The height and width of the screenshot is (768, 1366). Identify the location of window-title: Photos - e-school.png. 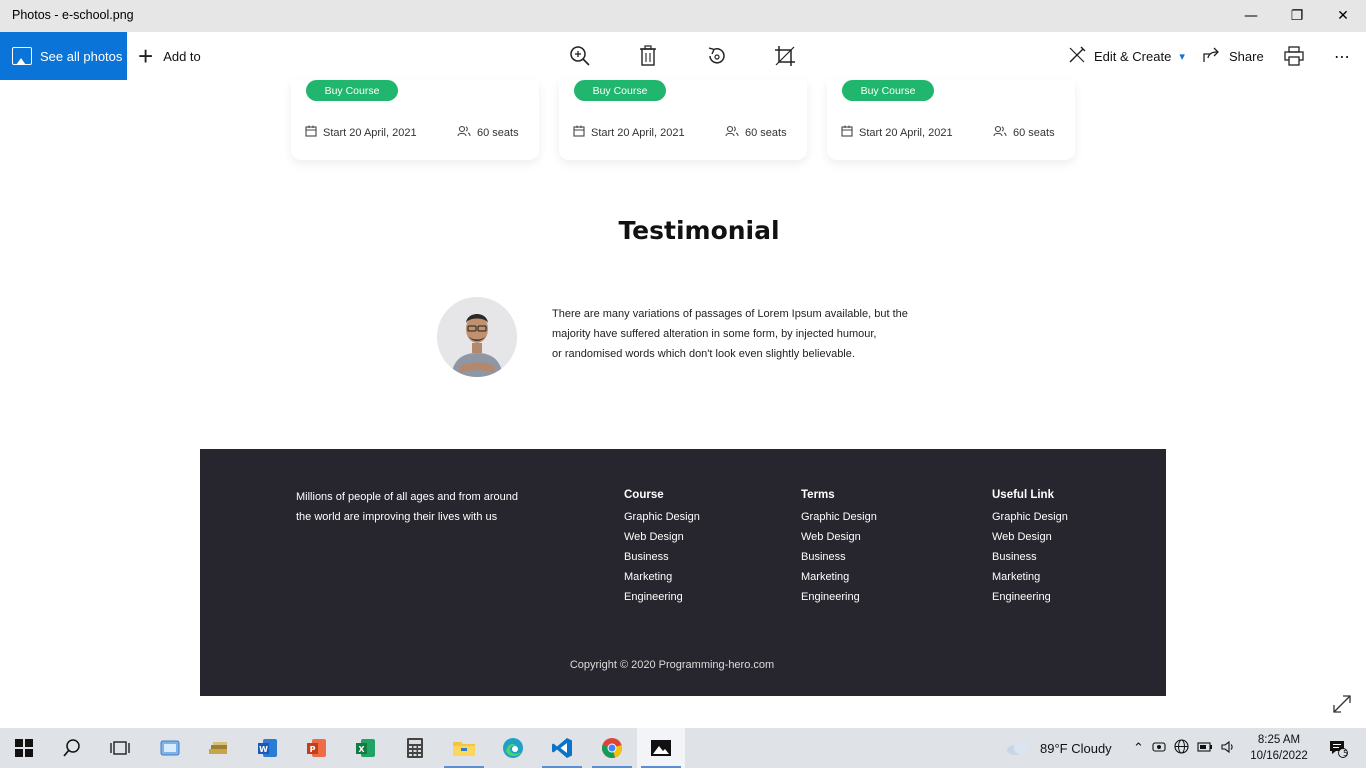
(73, 15).